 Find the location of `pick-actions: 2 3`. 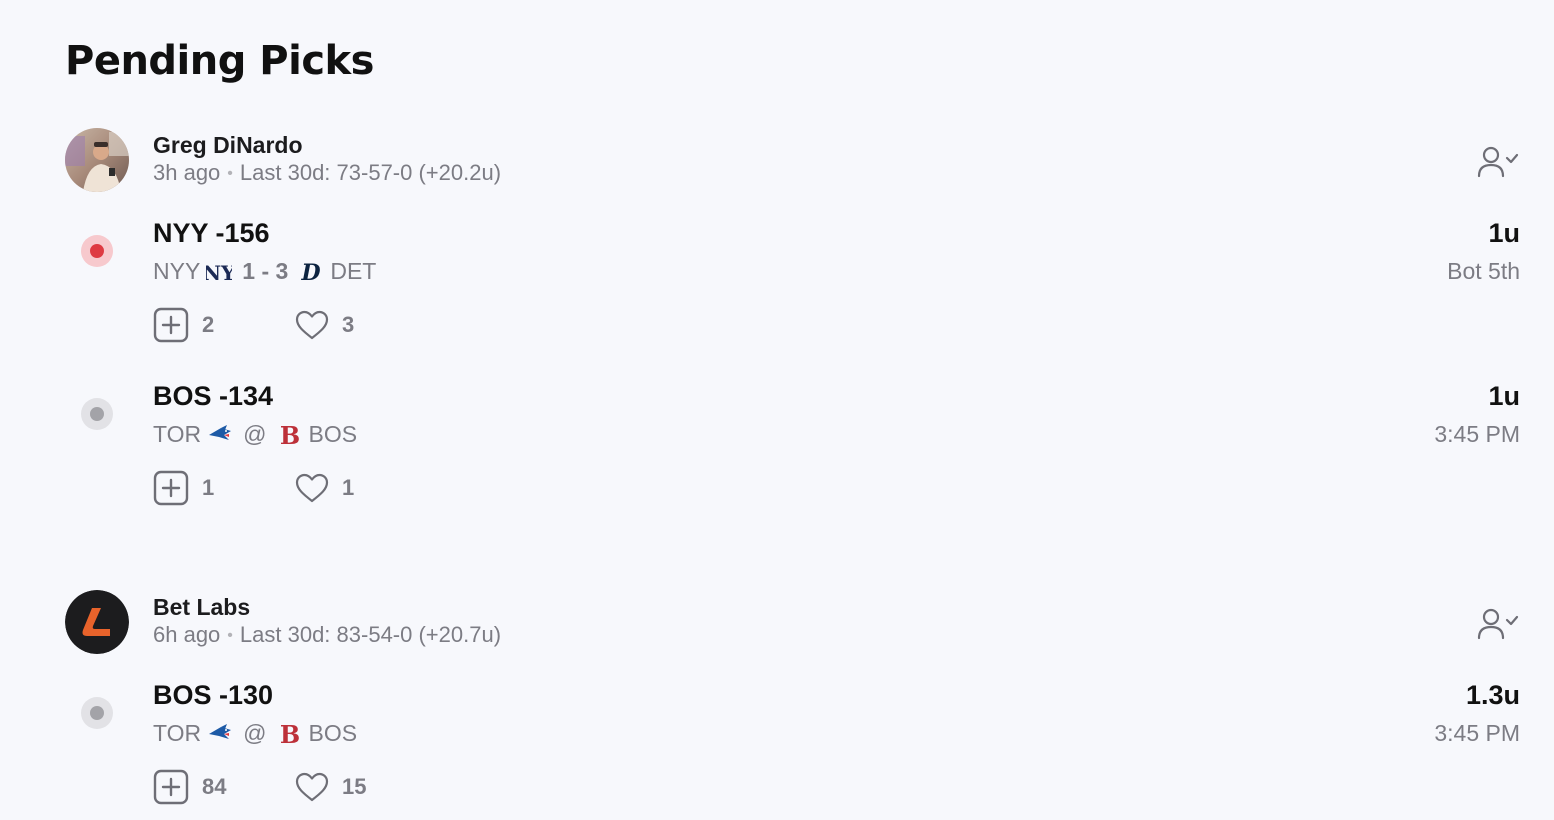

pick-actions: 2 3 is located at coordinates (253, 325).